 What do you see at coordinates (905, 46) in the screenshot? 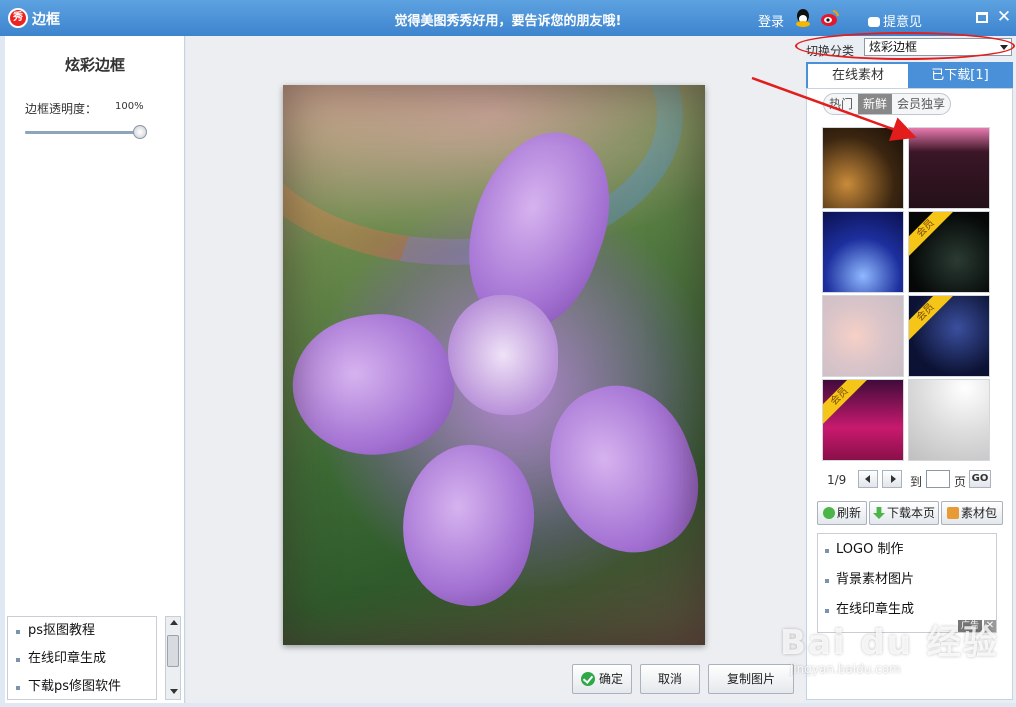
I see `annotation-ellipse` at bounding box center [905, 46].